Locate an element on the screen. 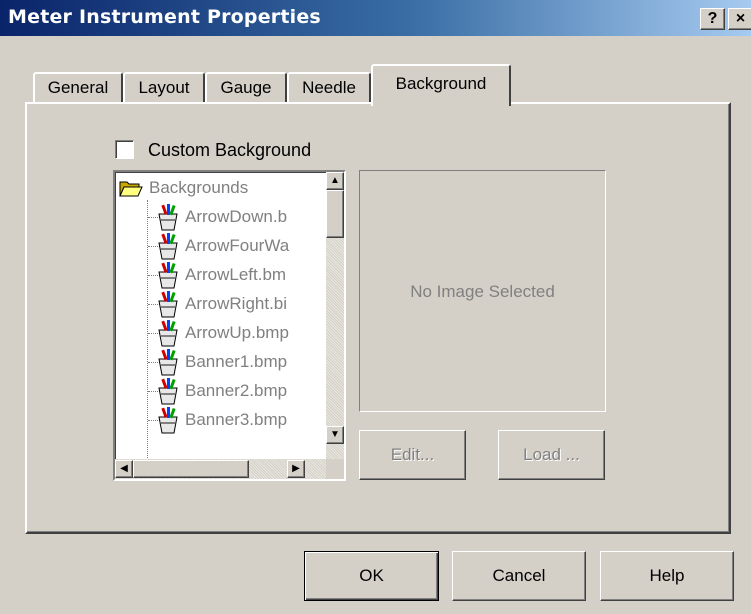  tab-gauge: Gauge is located at coordinates (246, 88).